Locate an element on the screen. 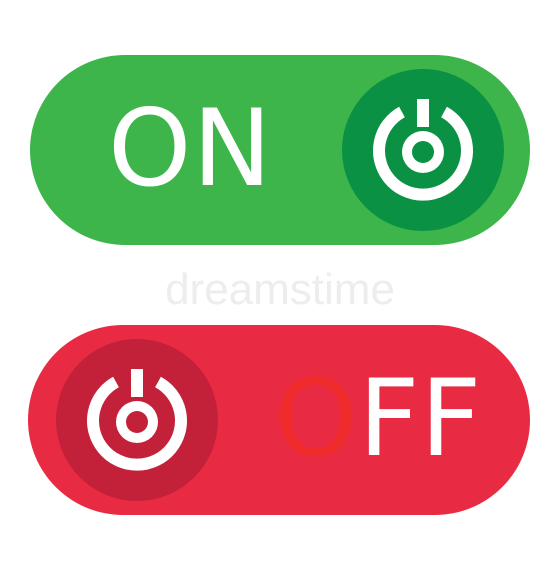  on-label: ON is located at coordinates (190, 148).